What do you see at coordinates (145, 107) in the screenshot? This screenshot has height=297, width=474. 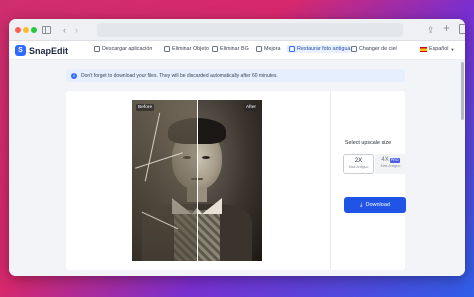 I see `before-label: Before` at bounding box center [145, 107].